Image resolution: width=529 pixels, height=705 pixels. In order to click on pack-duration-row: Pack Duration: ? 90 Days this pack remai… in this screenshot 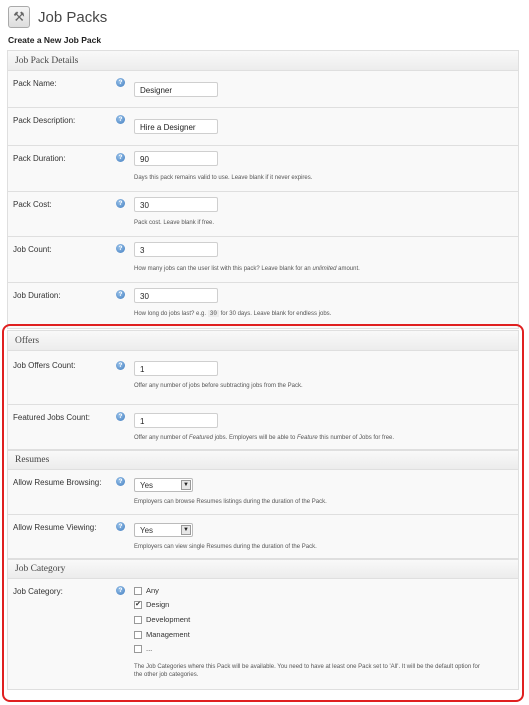, I will do `click(263, 169)`.